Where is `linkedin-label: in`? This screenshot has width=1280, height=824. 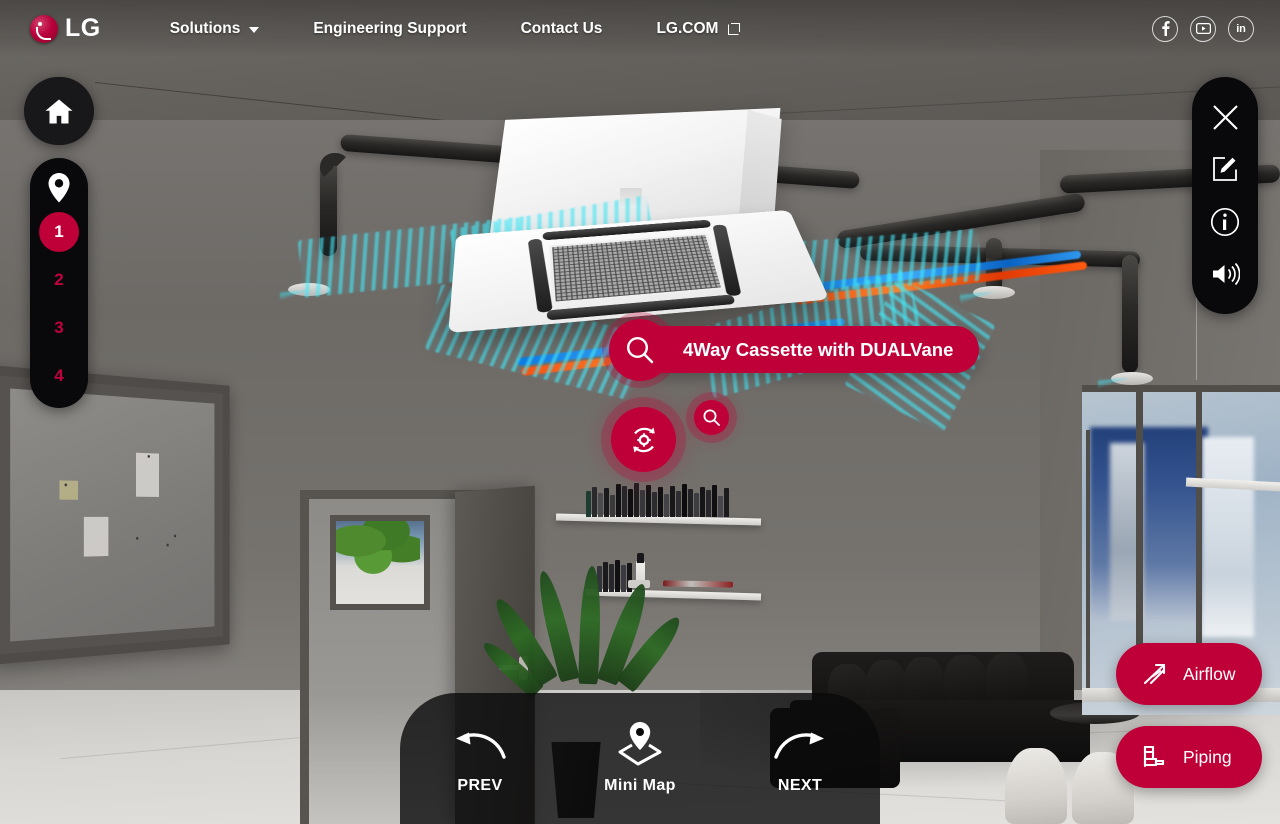
linkedin-label: in is located at coordinates (1241, 28).